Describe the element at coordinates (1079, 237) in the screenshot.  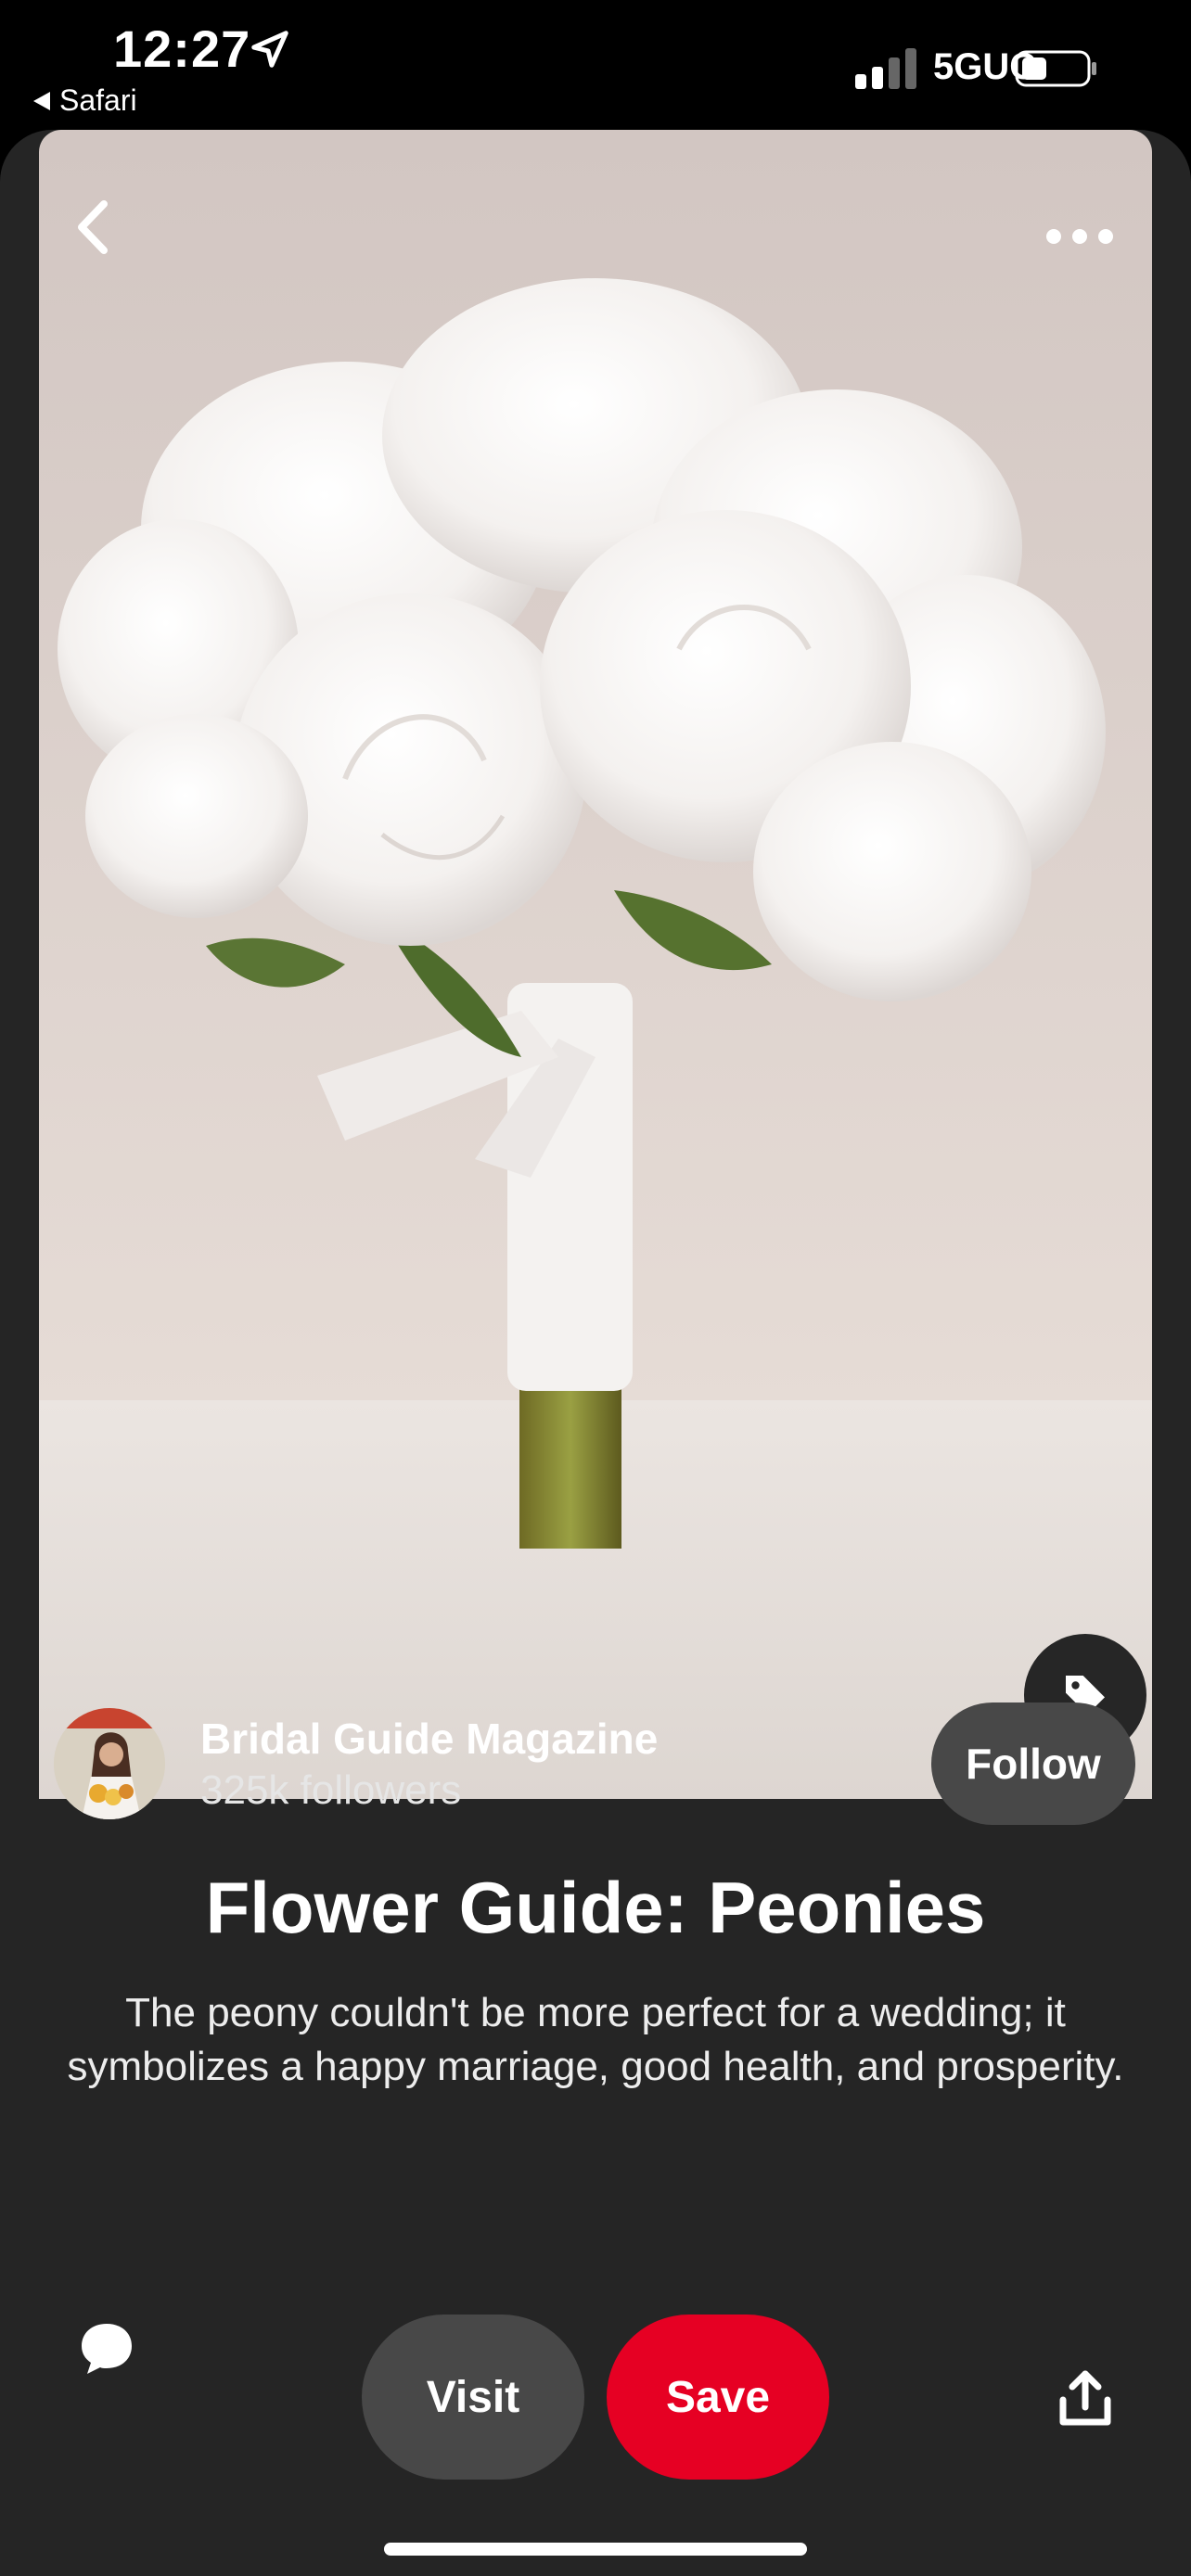
I see `more-dots-icon` at that location.